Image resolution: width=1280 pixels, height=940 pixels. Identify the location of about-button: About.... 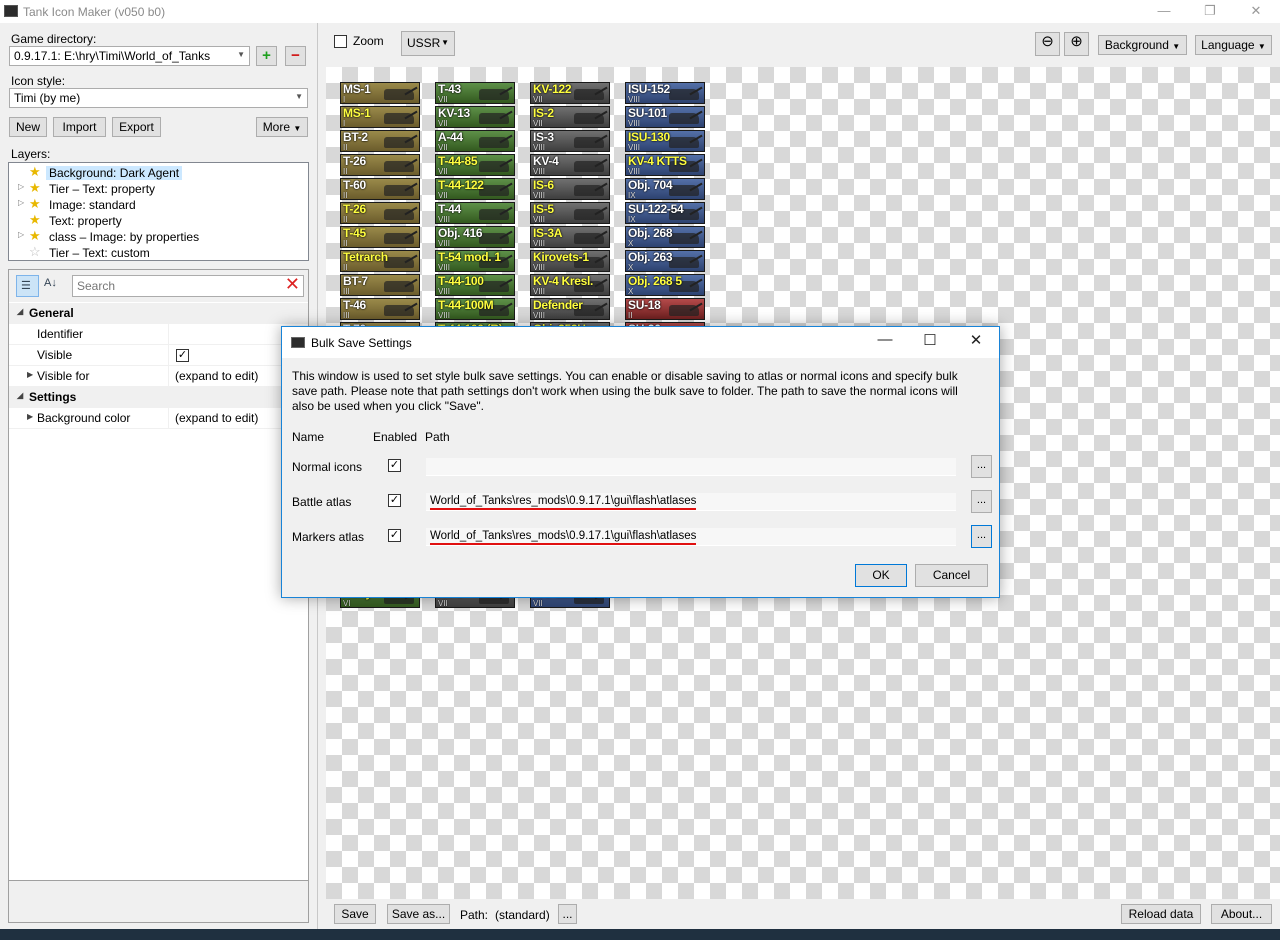
(1241, 914).